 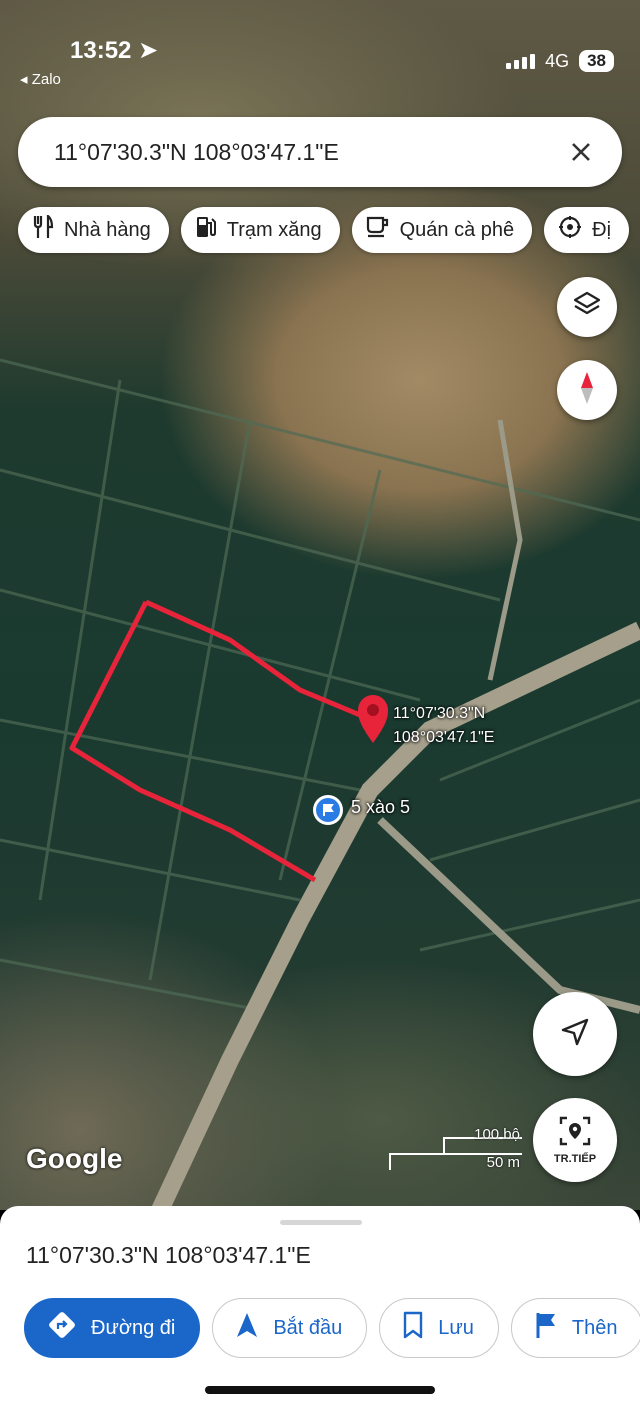 What do you see at coordinates (587, 230) in the screenshot?
I see `chip-attractions: Đị` at bounding box center [587, 230].